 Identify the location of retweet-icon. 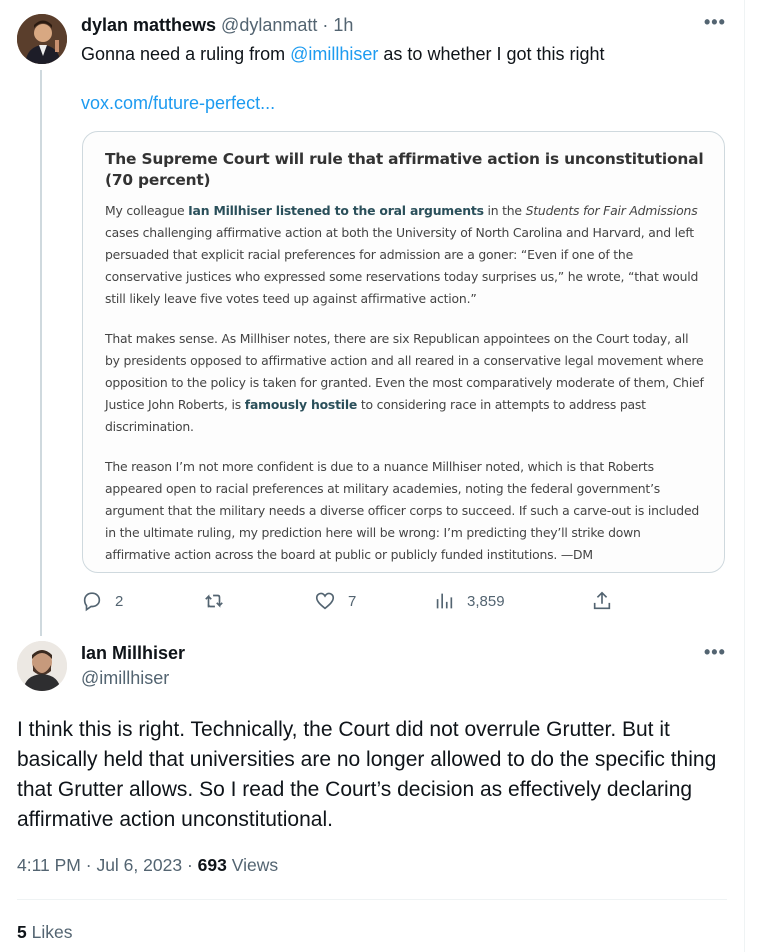
(214, 601).